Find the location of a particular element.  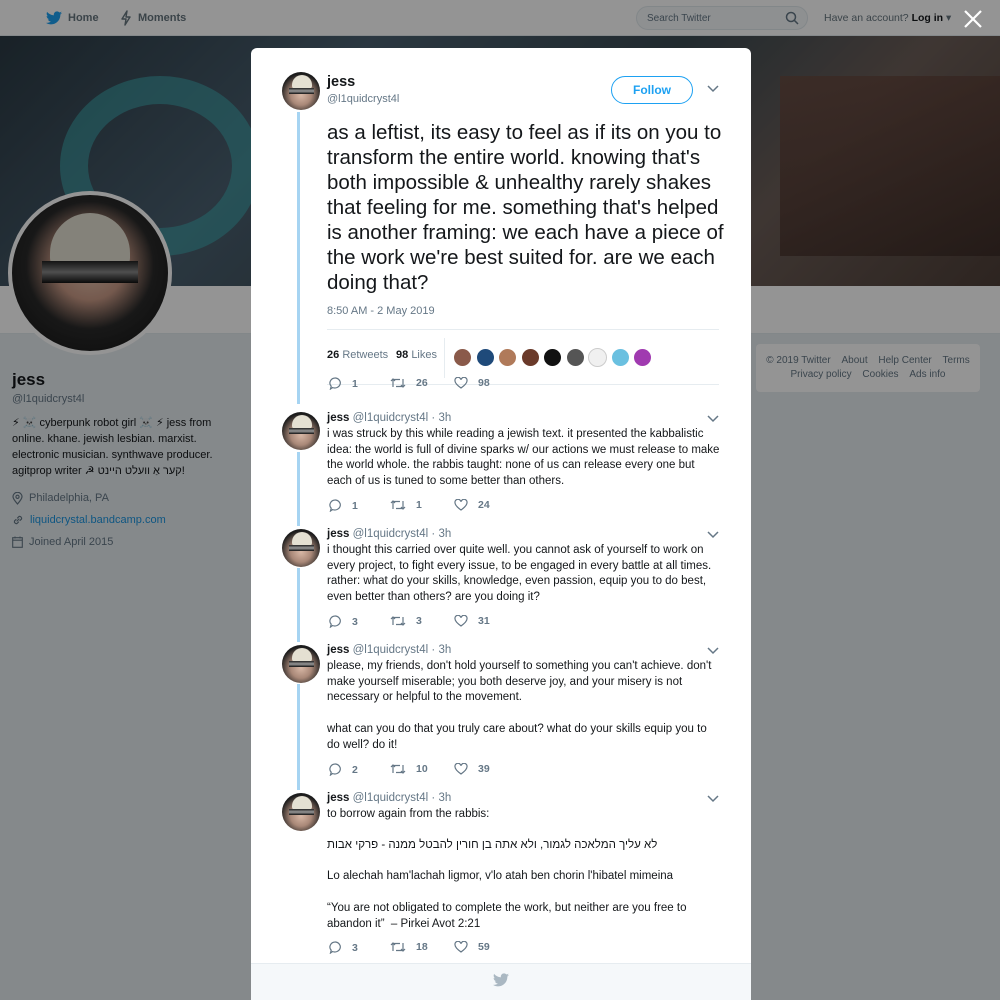

retweet-button: 26 is located at coordinates (409, 383).